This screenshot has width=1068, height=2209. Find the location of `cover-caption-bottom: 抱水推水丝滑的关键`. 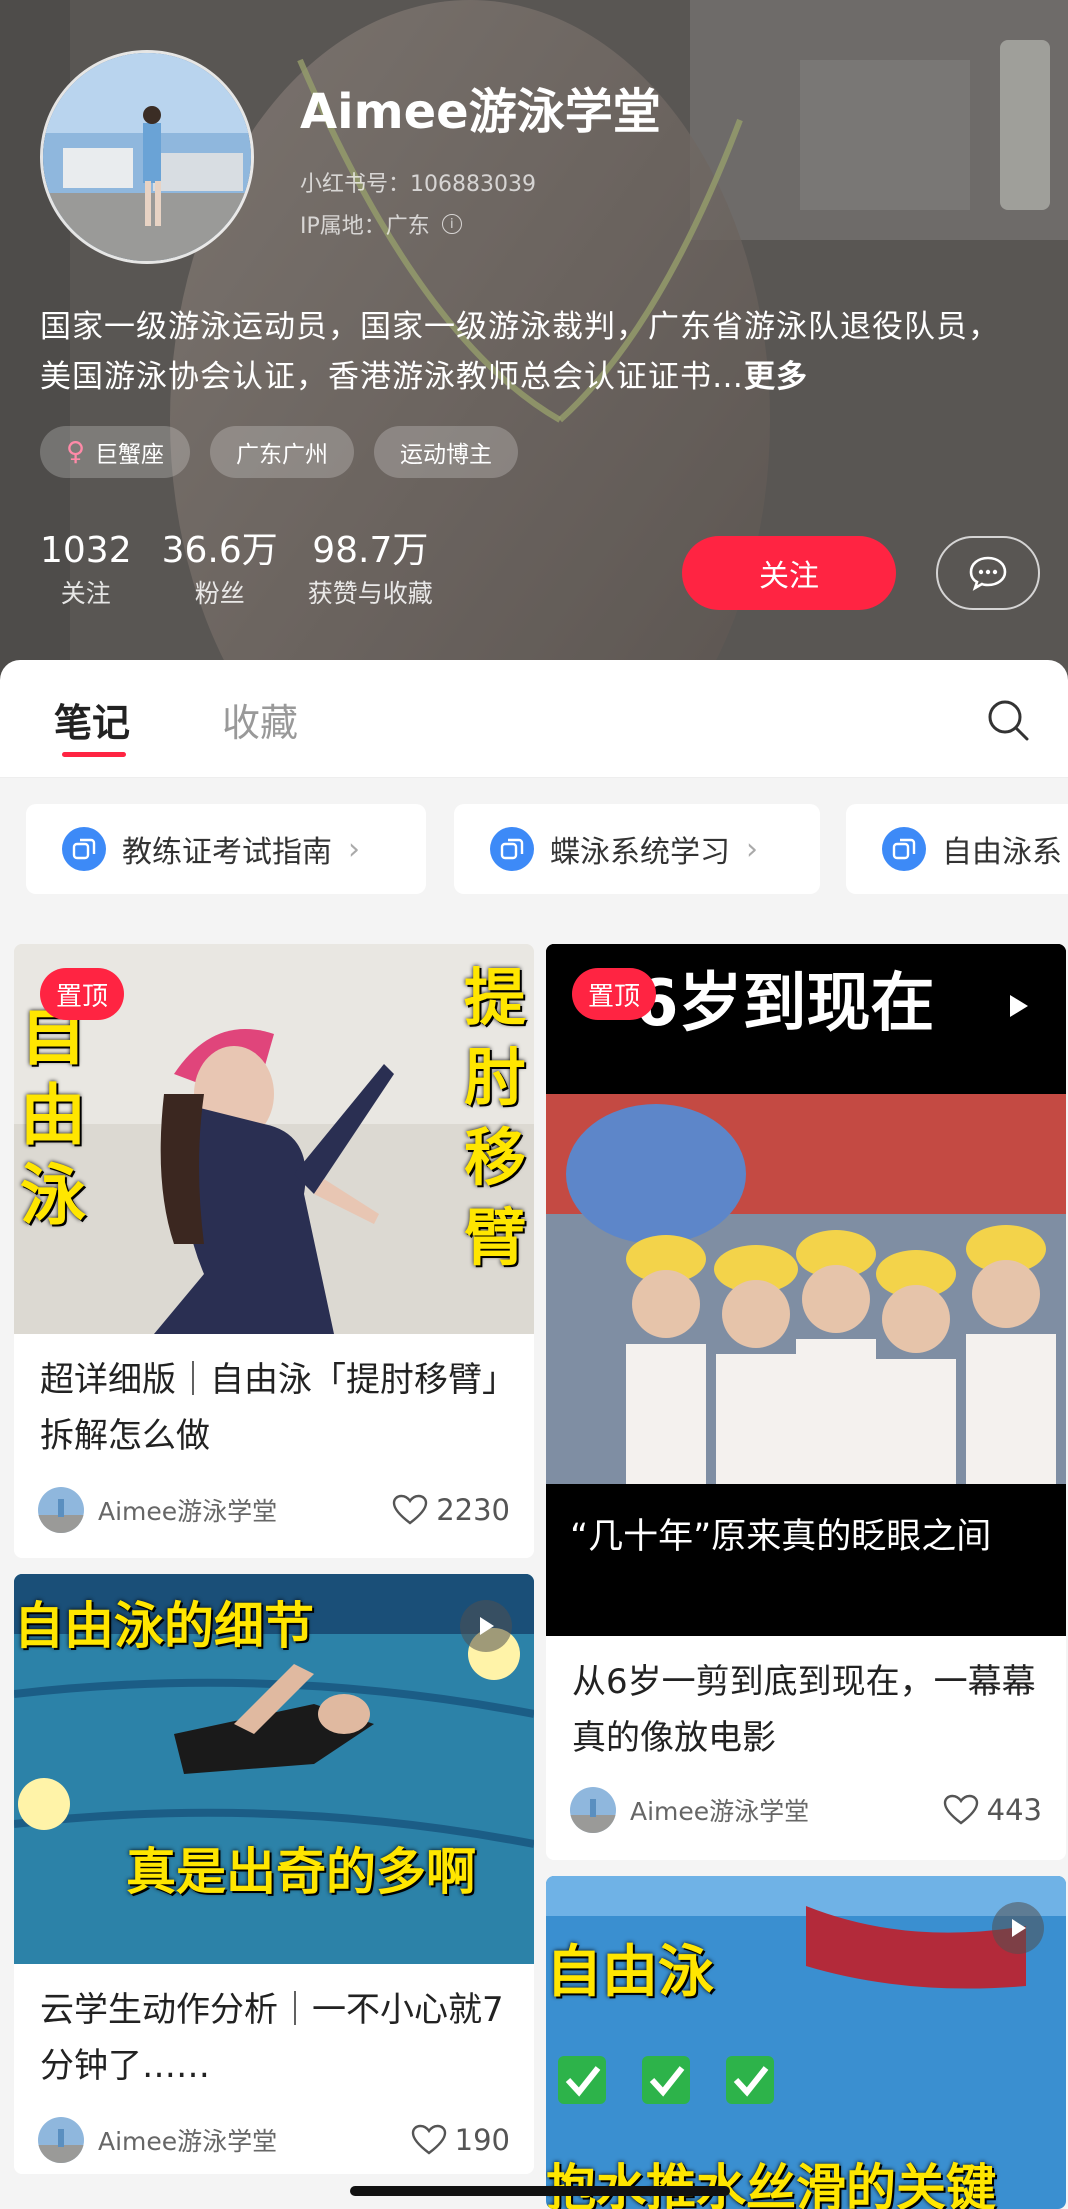

cover-caption-bottom: 抱水推水丝滑的关键 is located at coordinates (771, 2184).